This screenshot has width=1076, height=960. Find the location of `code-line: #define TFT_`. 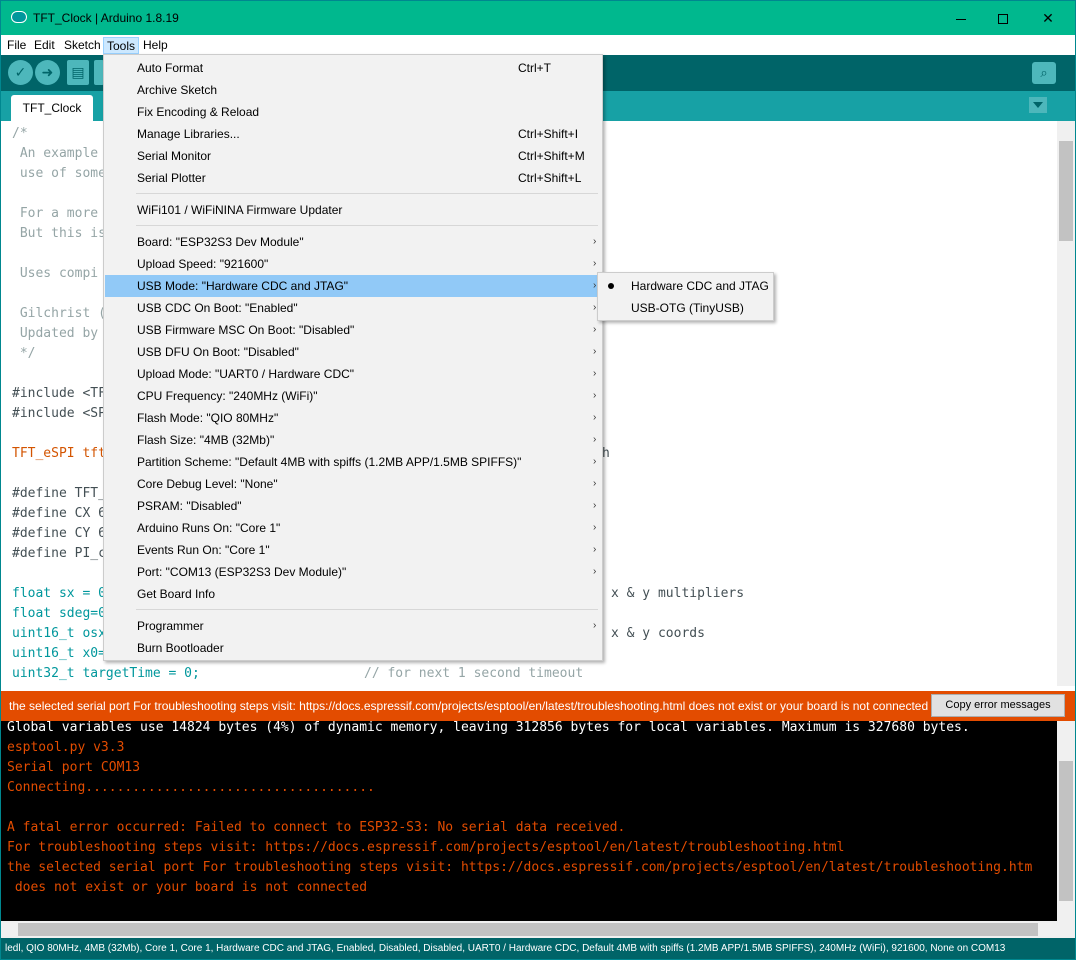

code-line: #define TFT_ is located at coordinates (59, 493).